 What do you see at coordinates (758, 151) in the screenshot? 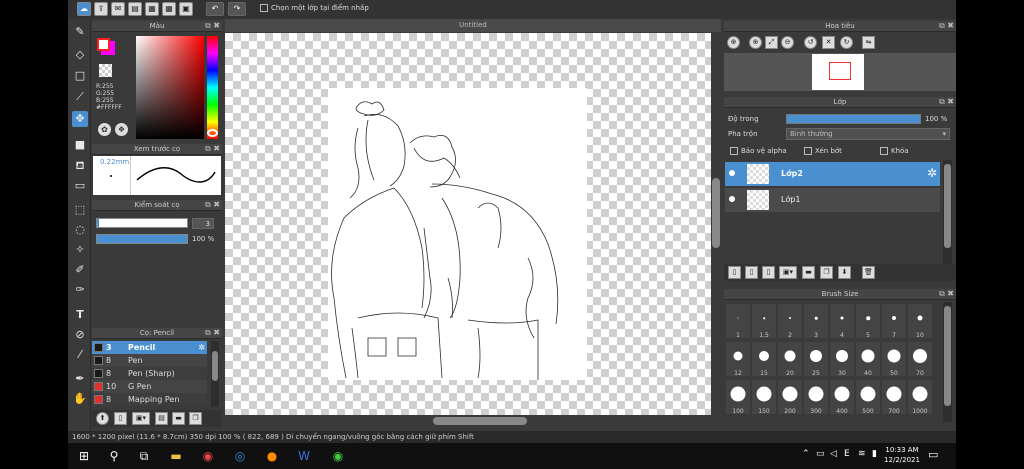
I see `protect-alpha-option: Bảo vệ alpha` at bounding box center [758, 151].